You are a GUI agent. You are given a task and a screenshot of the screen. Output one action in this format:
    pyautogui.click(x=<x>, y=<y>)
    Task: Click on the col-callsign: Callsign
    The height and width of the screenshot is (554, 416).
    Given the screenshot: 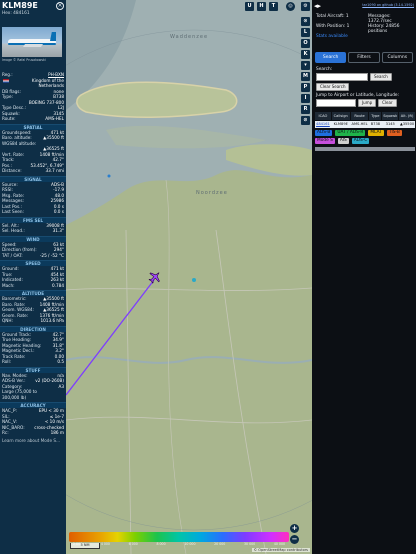 What is the action you would take?
    pyautogui.click(x=340, y=116)
    